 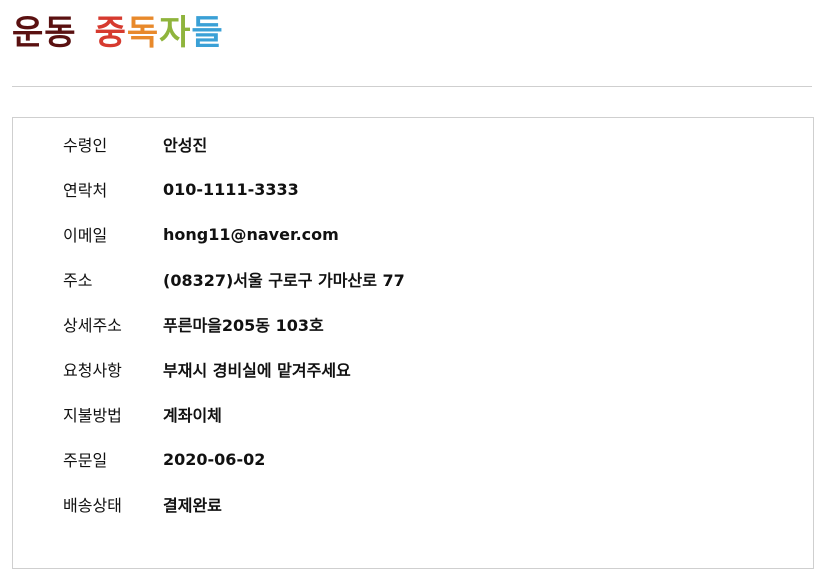 I want to click on address-value: (08327)서울 구로구 가마산로 77, so click(x=284, y=280).